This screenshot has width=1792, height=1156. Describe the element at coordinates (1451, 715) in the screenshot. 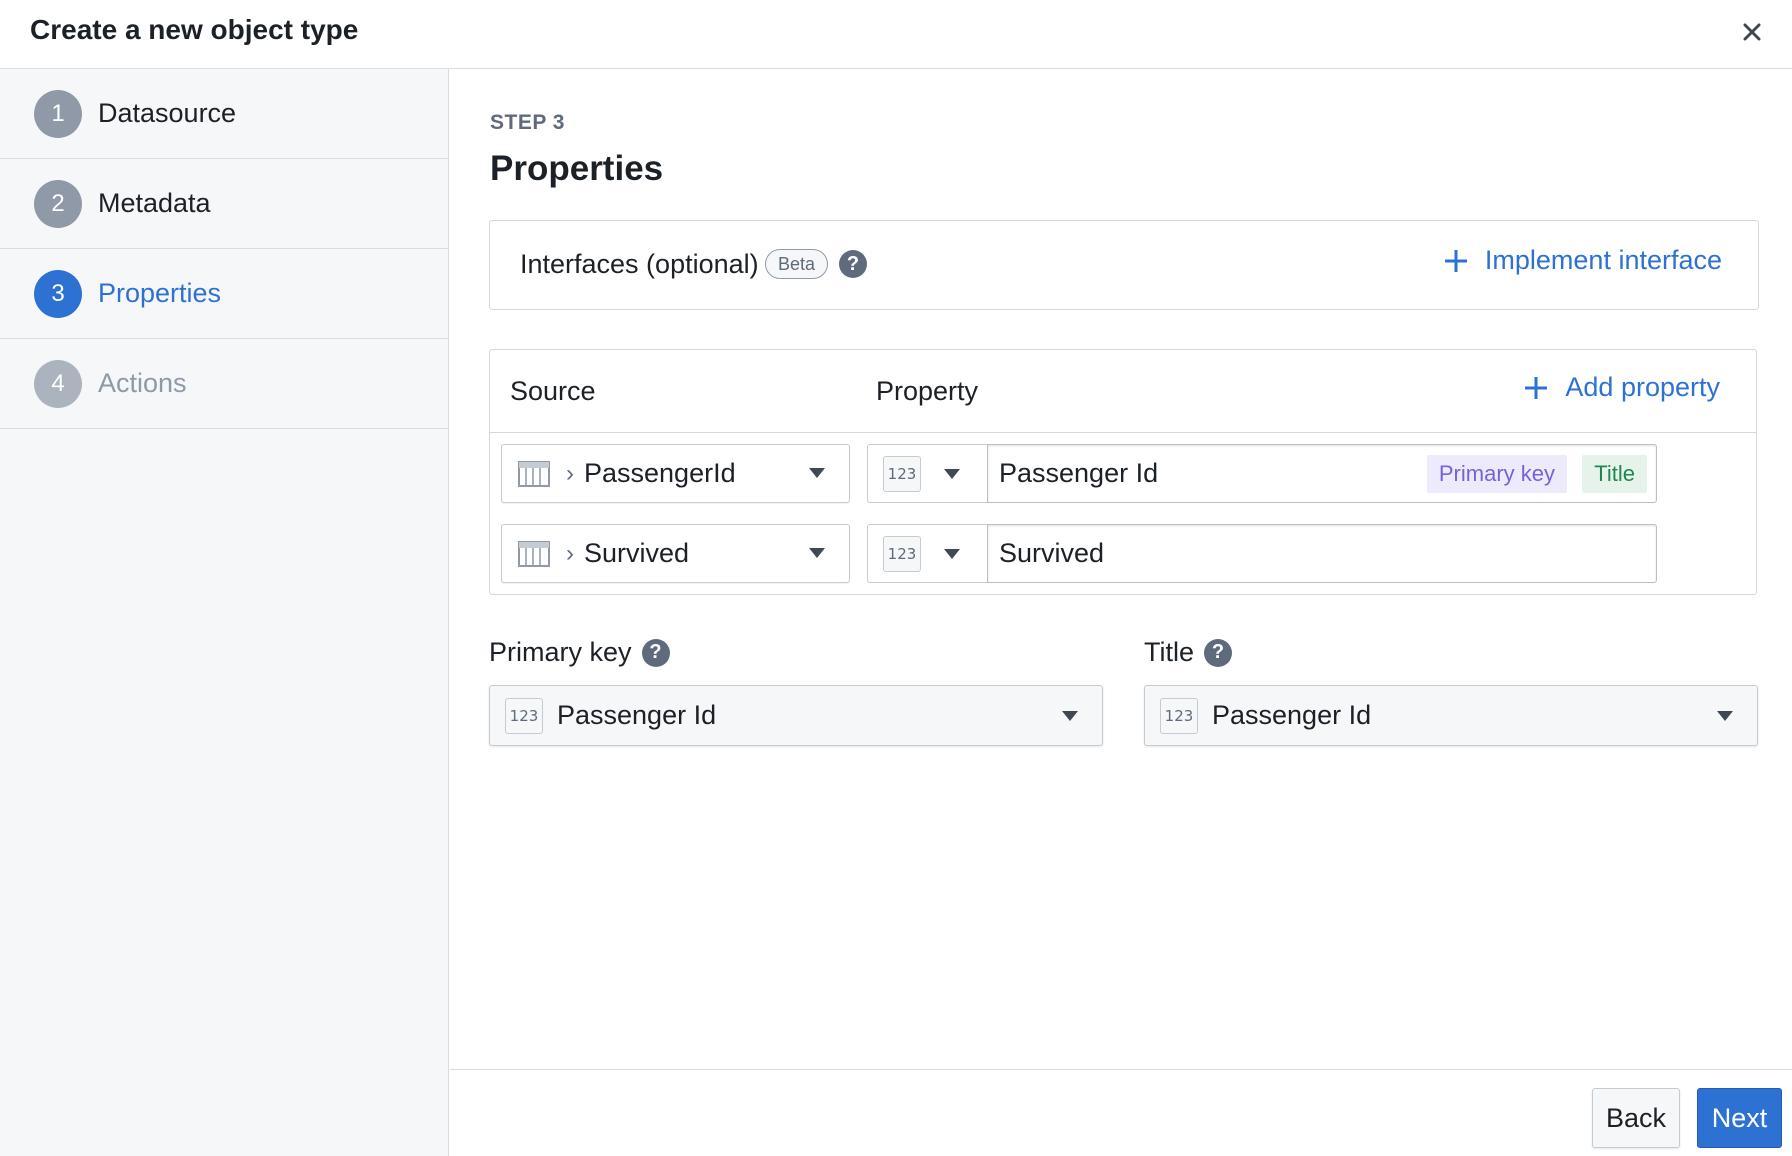

I see `title-select: 123 Passenger Id` at that location.